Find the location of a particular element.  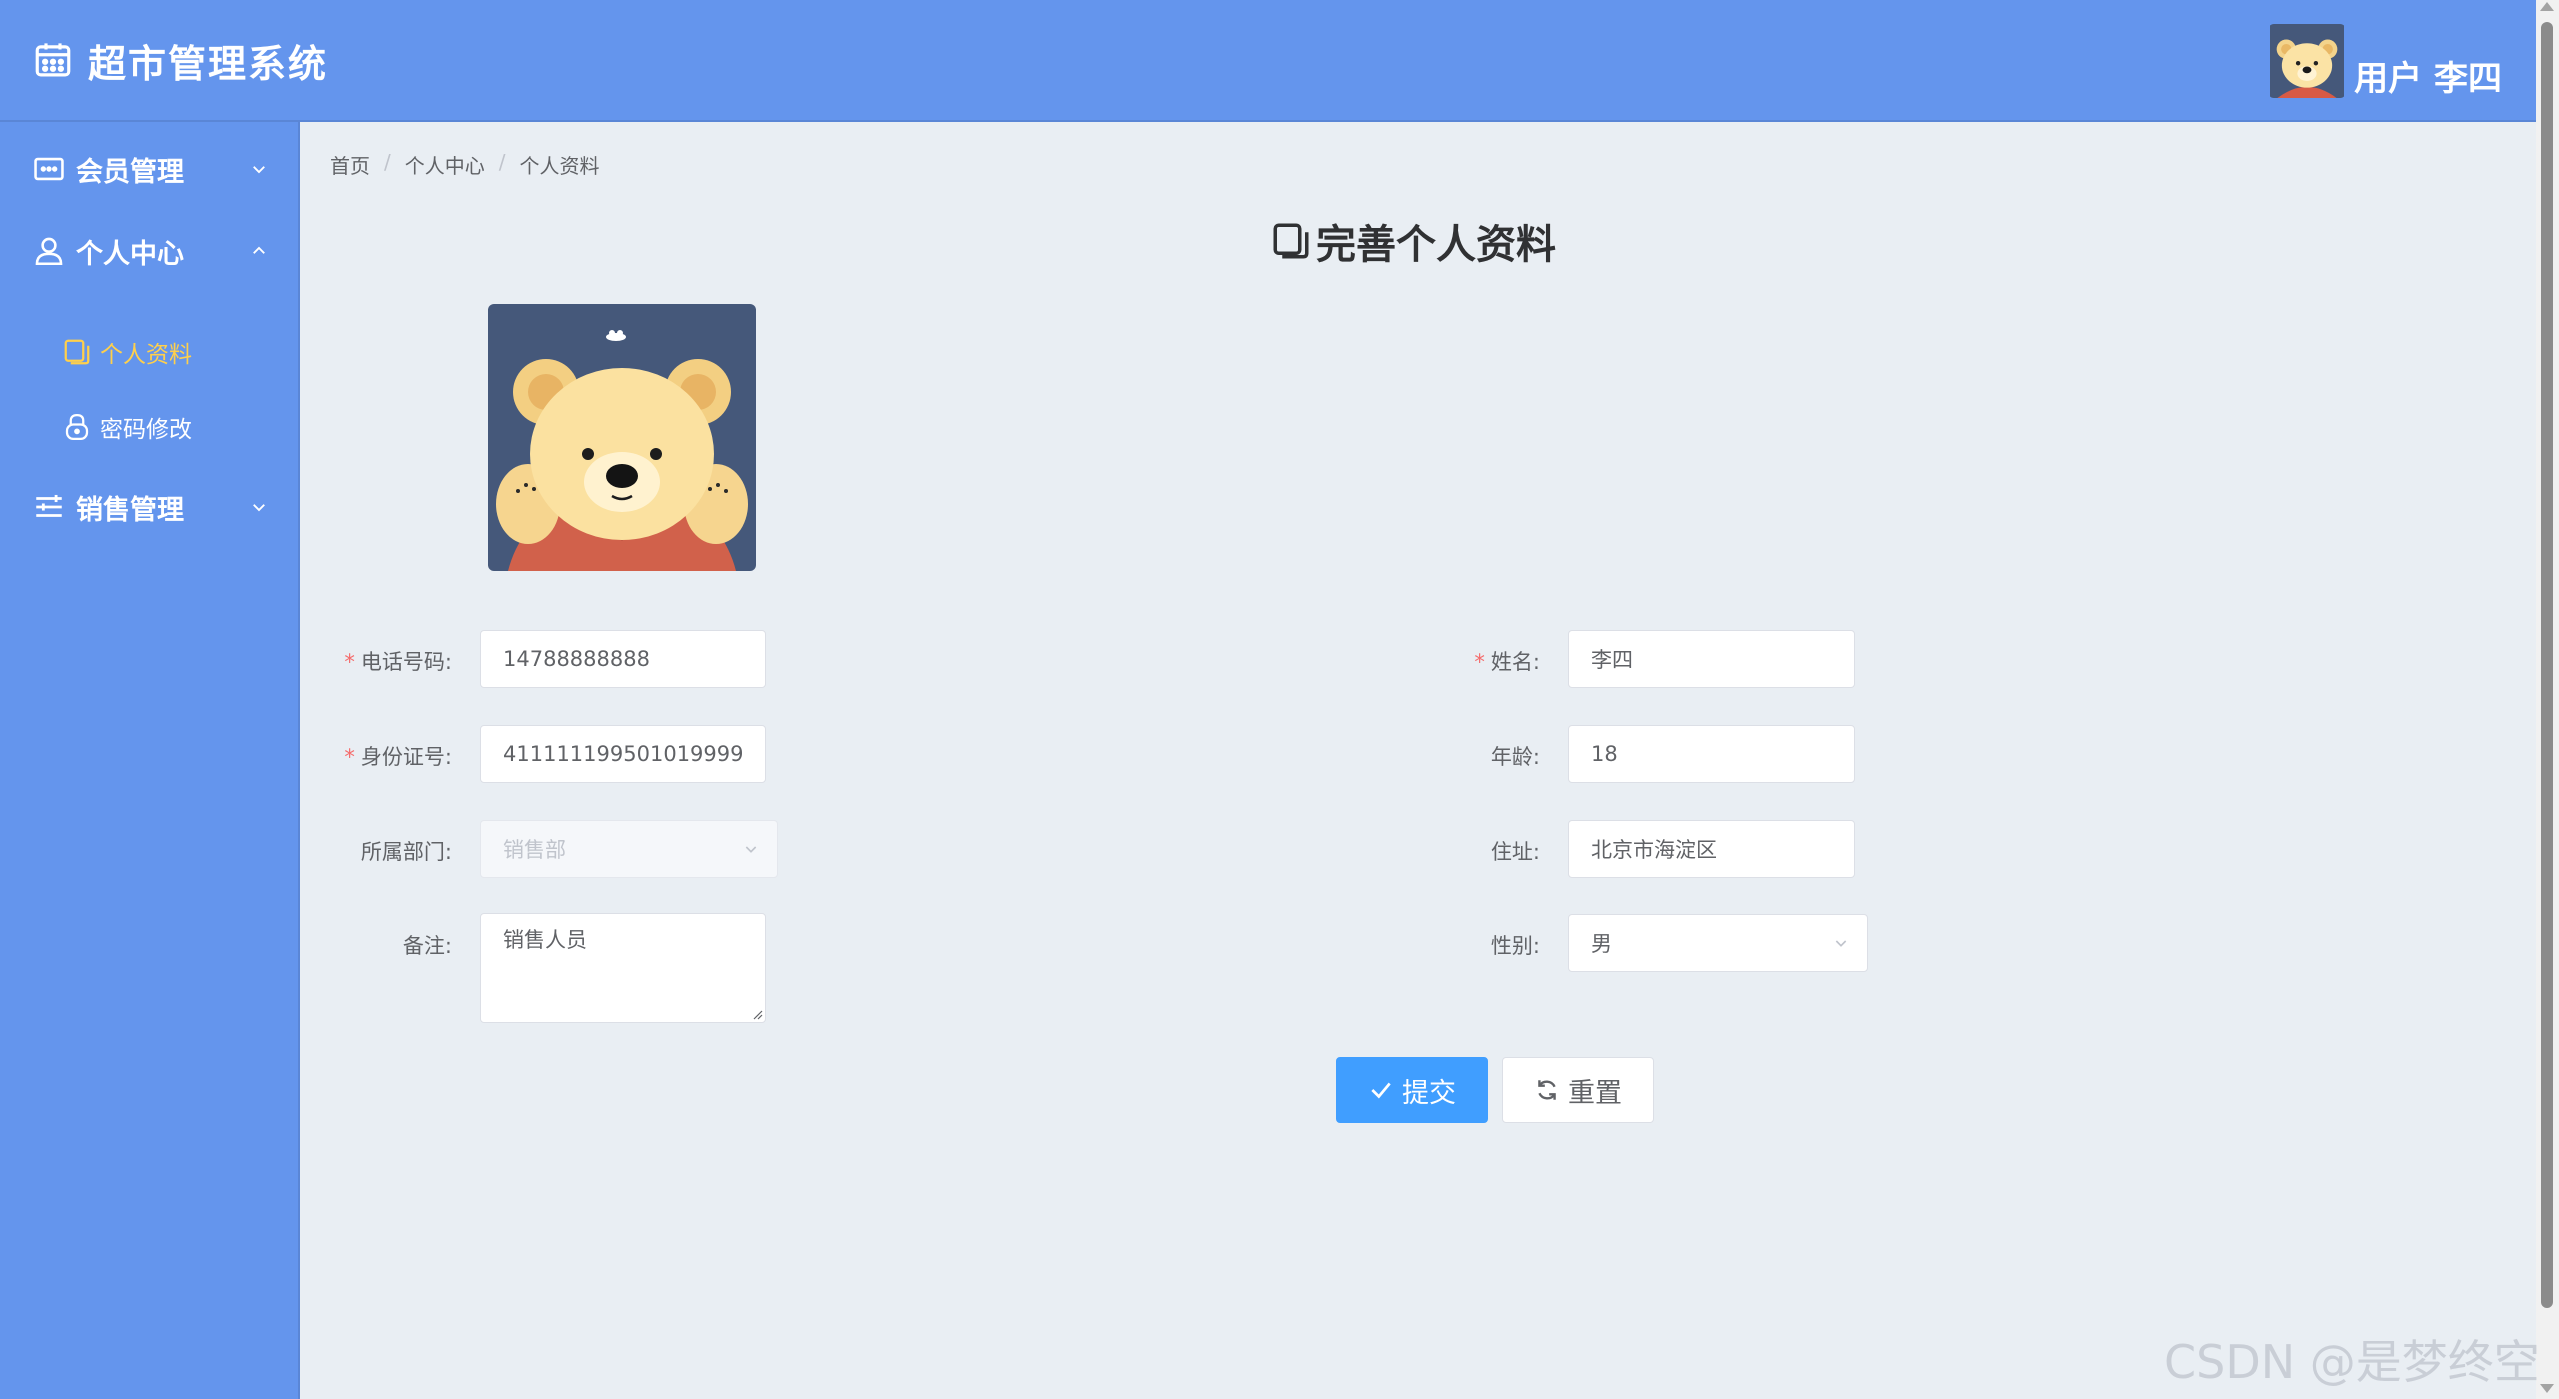

sidebar-item-personal-center: 个人中心 is located at coordinates (149, 251).